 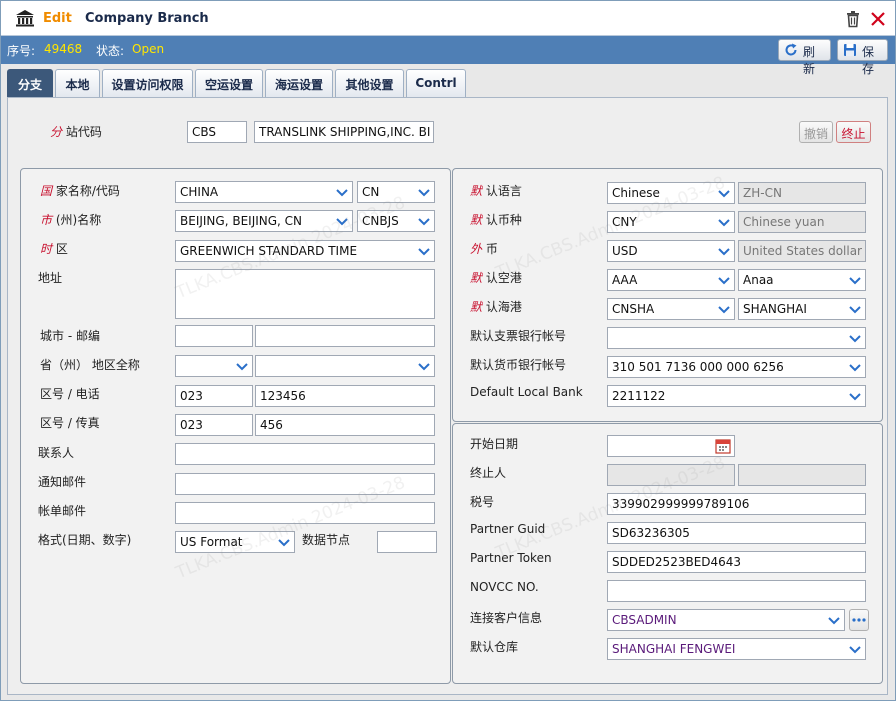 What do you see at coordinates (494, 444) in the screenshot?
I see `start-date-label: 开始日期` at bounding box center [494, 444].